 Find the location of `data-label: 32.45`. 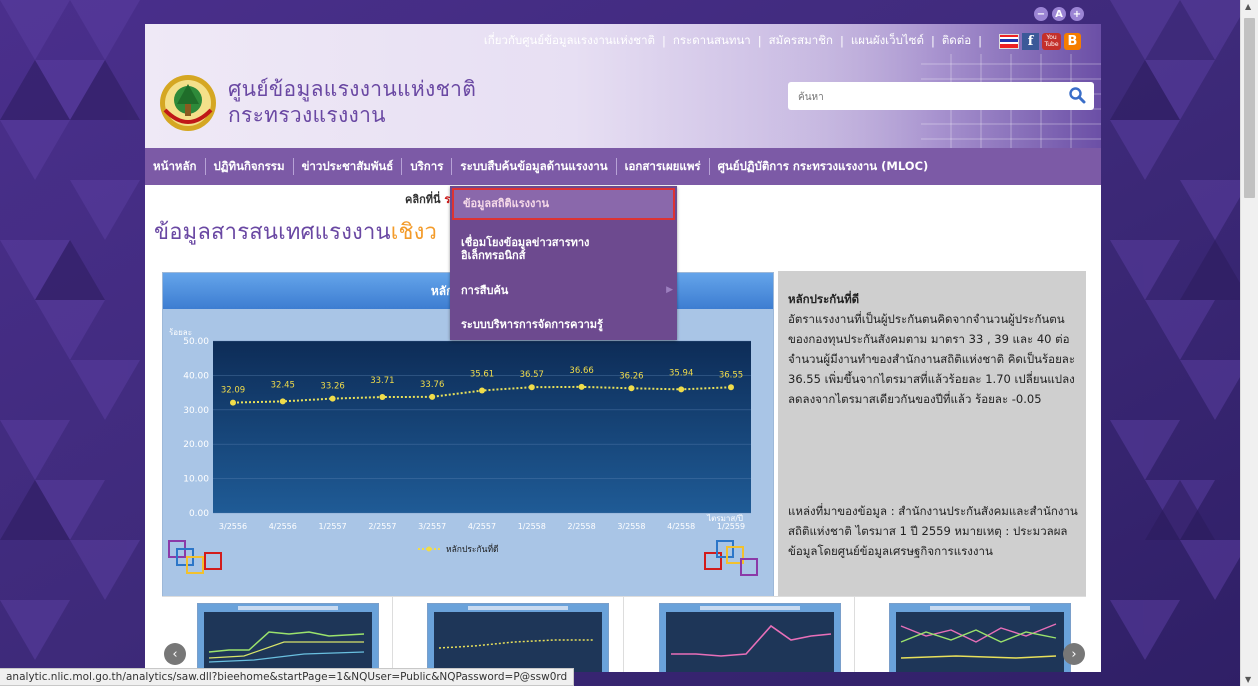

data-label: 32.45 is located at coordinates (283, 385).